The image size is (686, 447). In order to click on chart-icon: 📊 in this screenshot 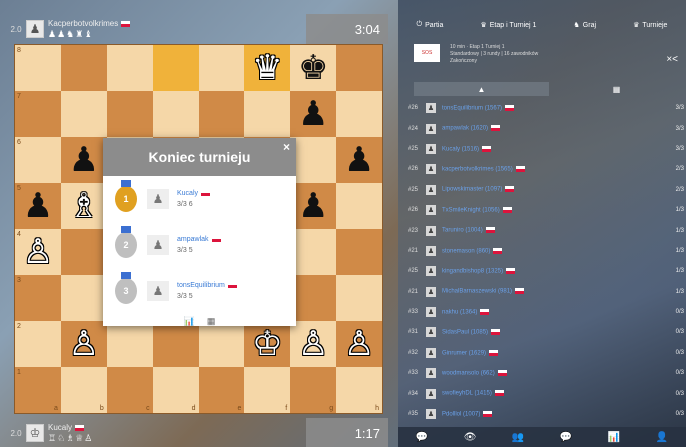, I will do `click(189, 321)`.